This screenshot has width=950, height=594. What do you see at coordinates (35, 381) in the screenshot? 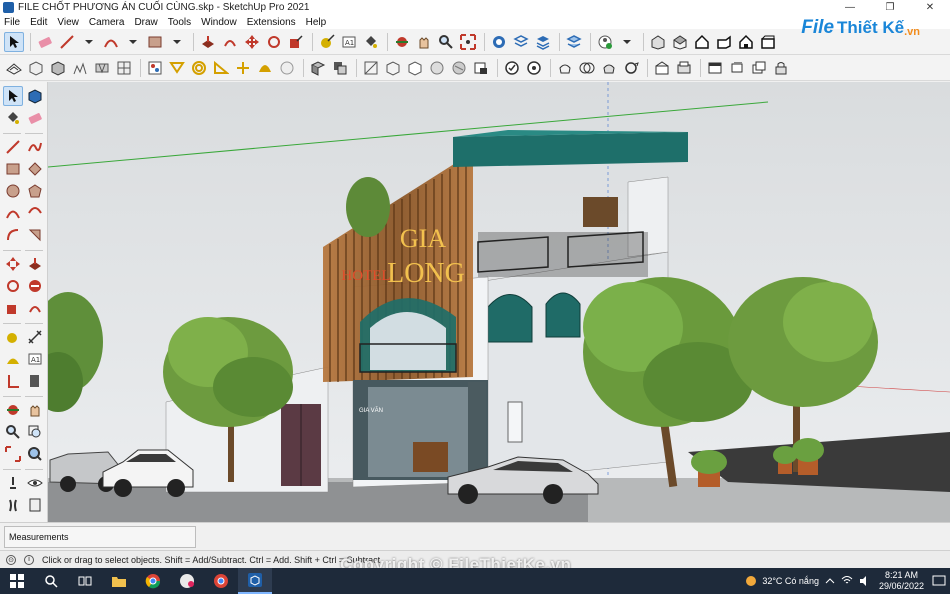
I see `3d-text-tool-button` at bounding box center [35, 381].